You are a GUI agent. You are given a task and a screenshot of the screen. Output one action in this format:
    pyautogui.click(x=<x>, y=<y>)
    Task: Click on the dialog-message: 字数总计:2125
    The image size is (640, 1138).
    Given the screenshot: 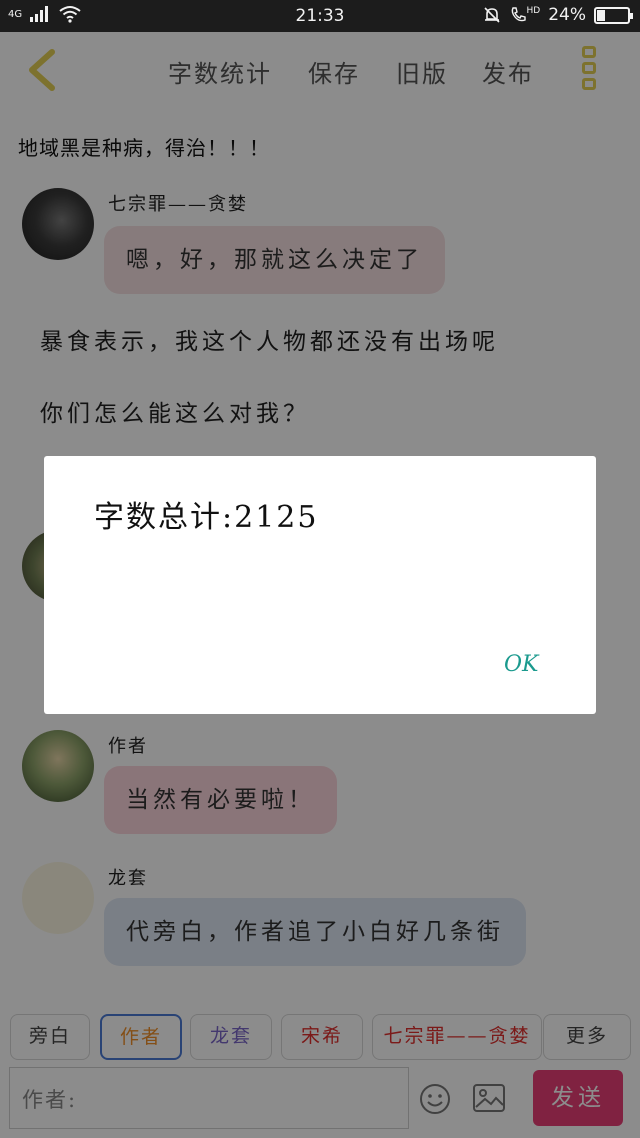 What is the action you would take?
    pyautogui.click(x=206, y=517)
    